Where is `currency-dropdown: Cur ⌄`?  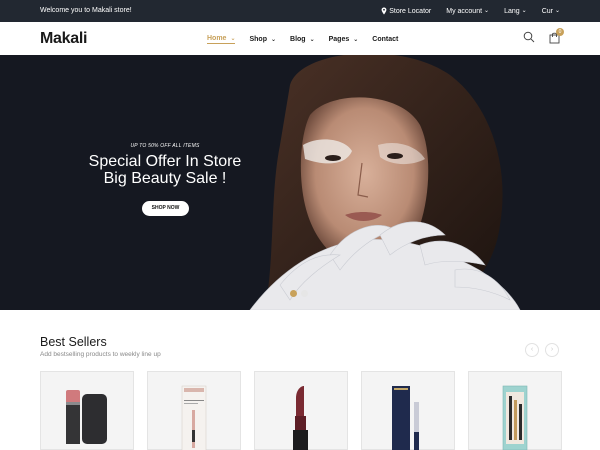 currency-dropdown: Cur ⌄ is located at coordinates (551, 11).